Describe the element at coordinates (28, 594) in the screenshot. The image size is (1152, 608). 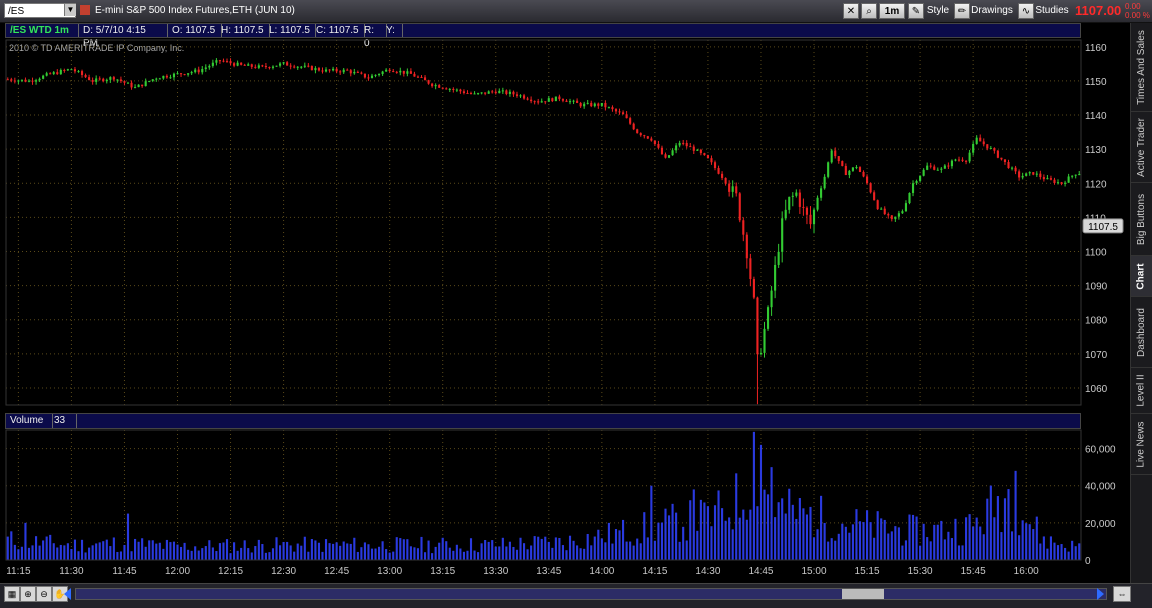
I see `zoom-in-icon: ⊕` at that location.